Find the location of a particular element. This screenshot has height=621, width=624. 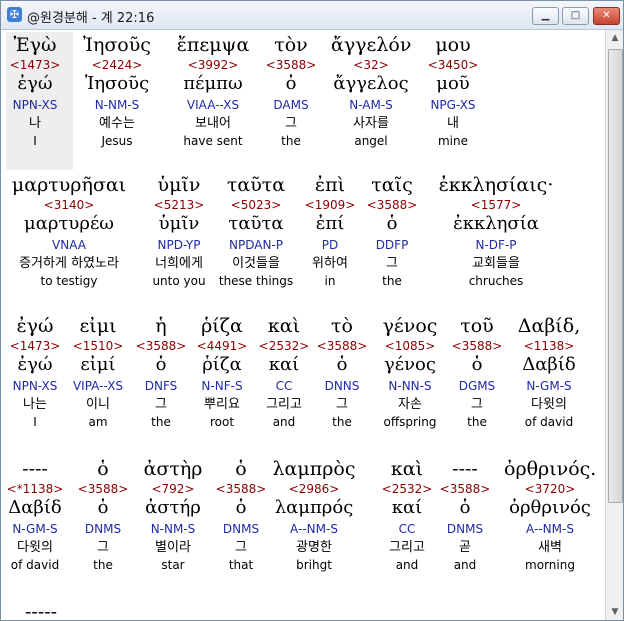

word-greek: ---- is located at coordinates (35, 469).